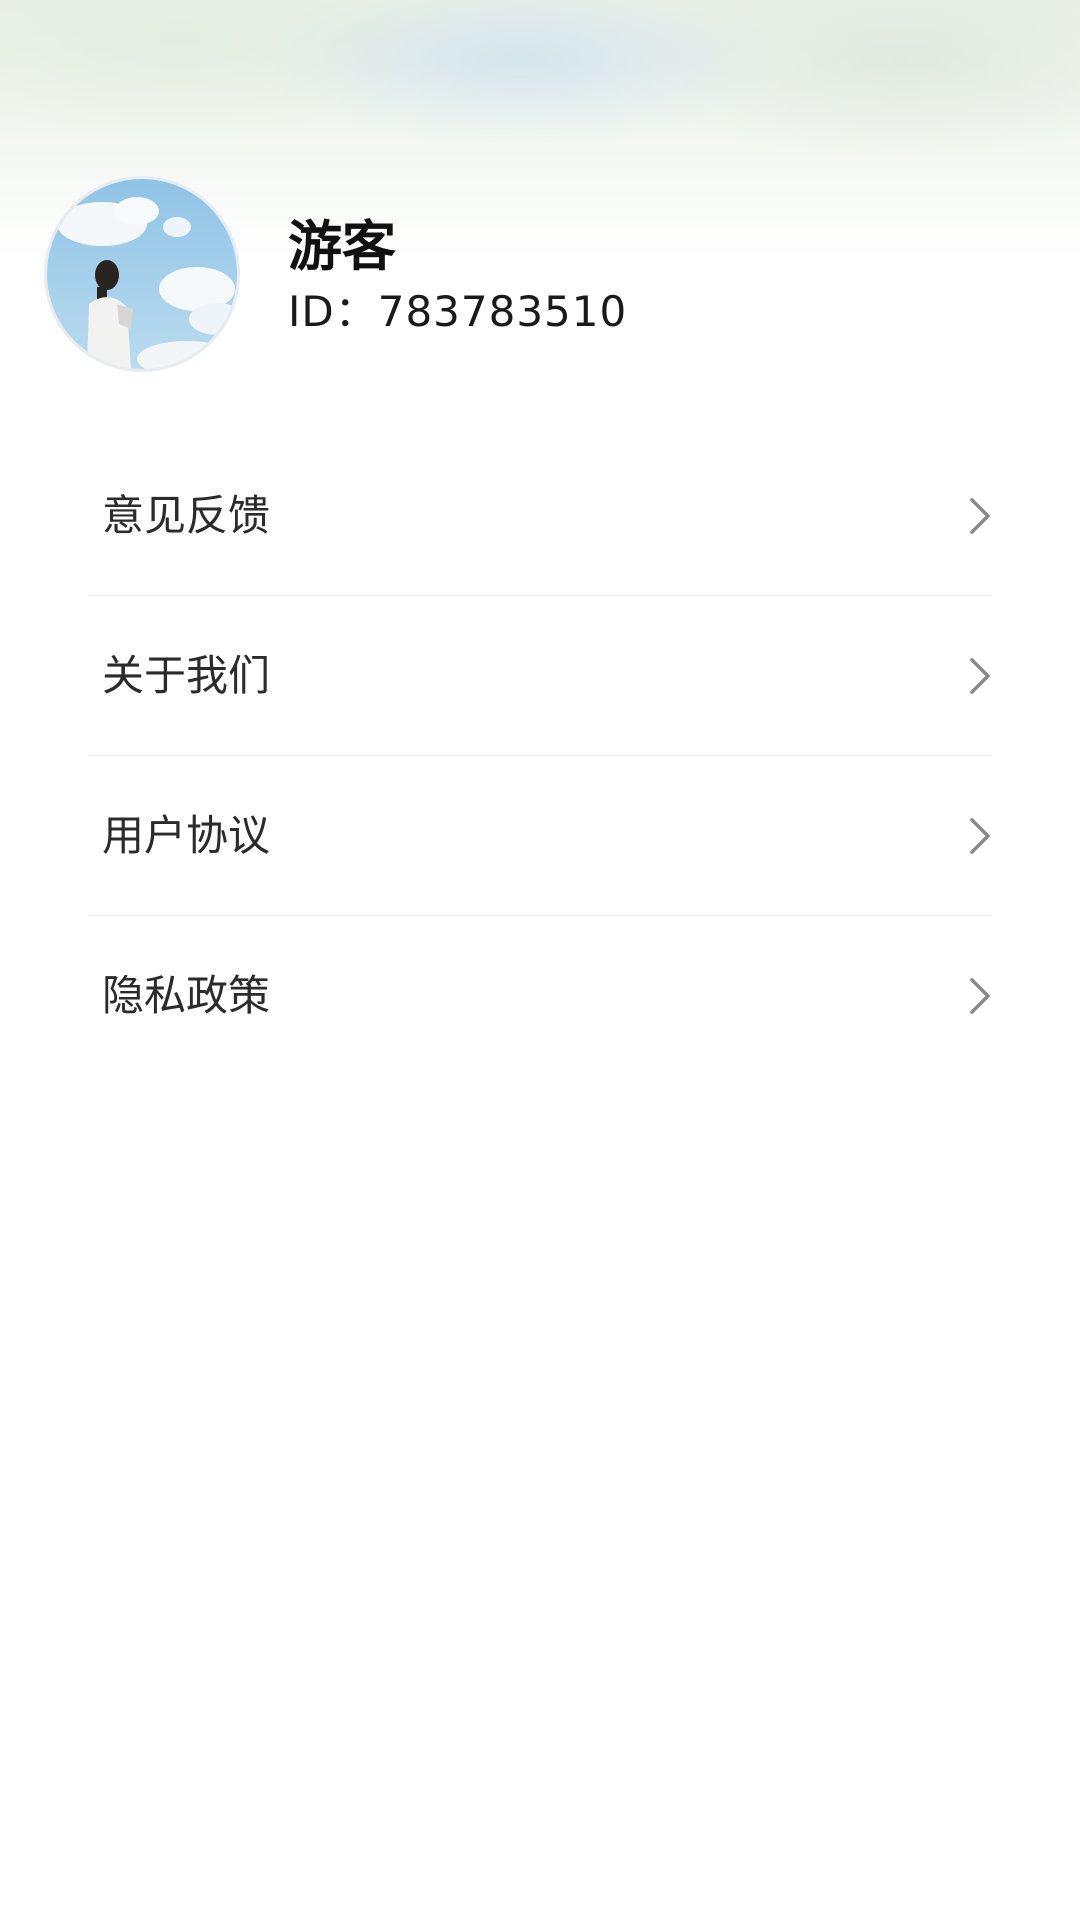  Describe the element at coordinates (458, 311) in the screenshot. I see `user-id: ID：783783510` at that location.